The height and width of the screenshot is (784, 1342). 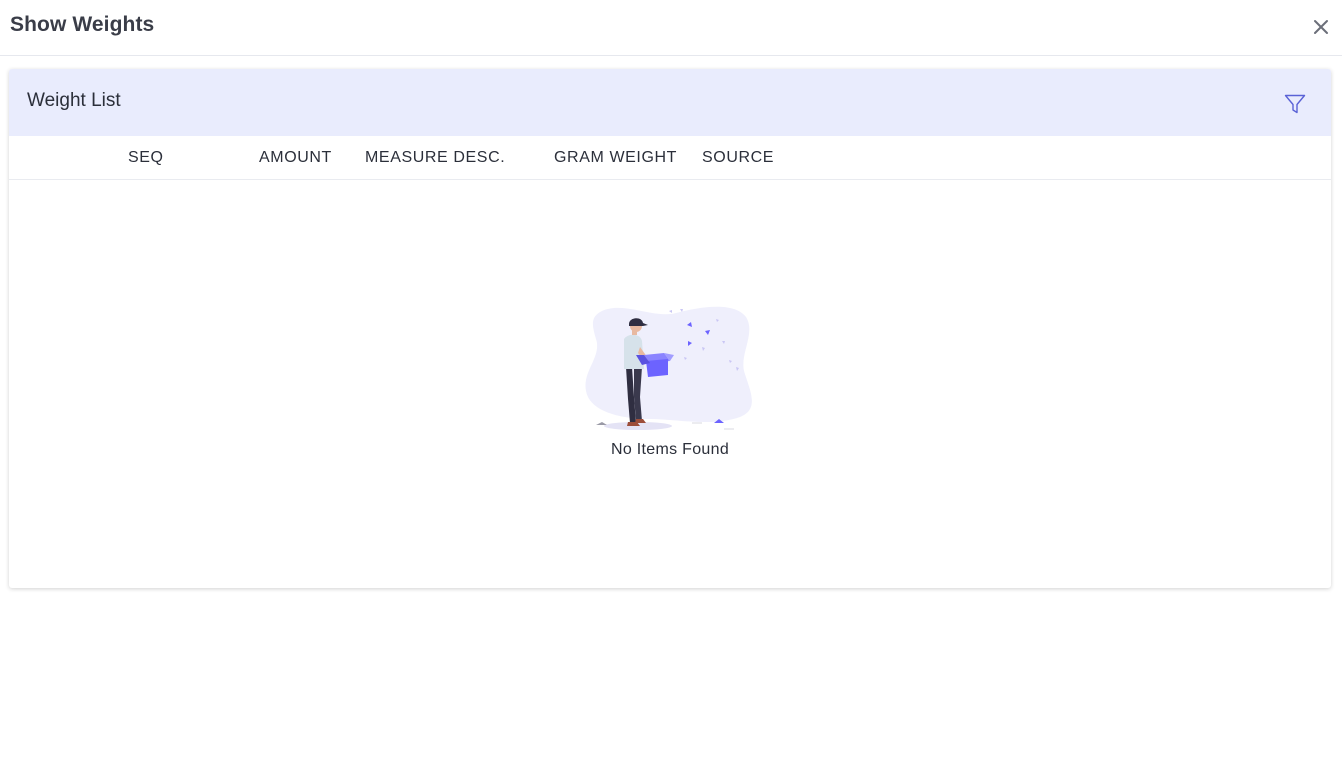 What do you see at coordinates (82, 24) in the screenshot?
I see `modal-title: Show Weights` at bounding box center [82, 24].